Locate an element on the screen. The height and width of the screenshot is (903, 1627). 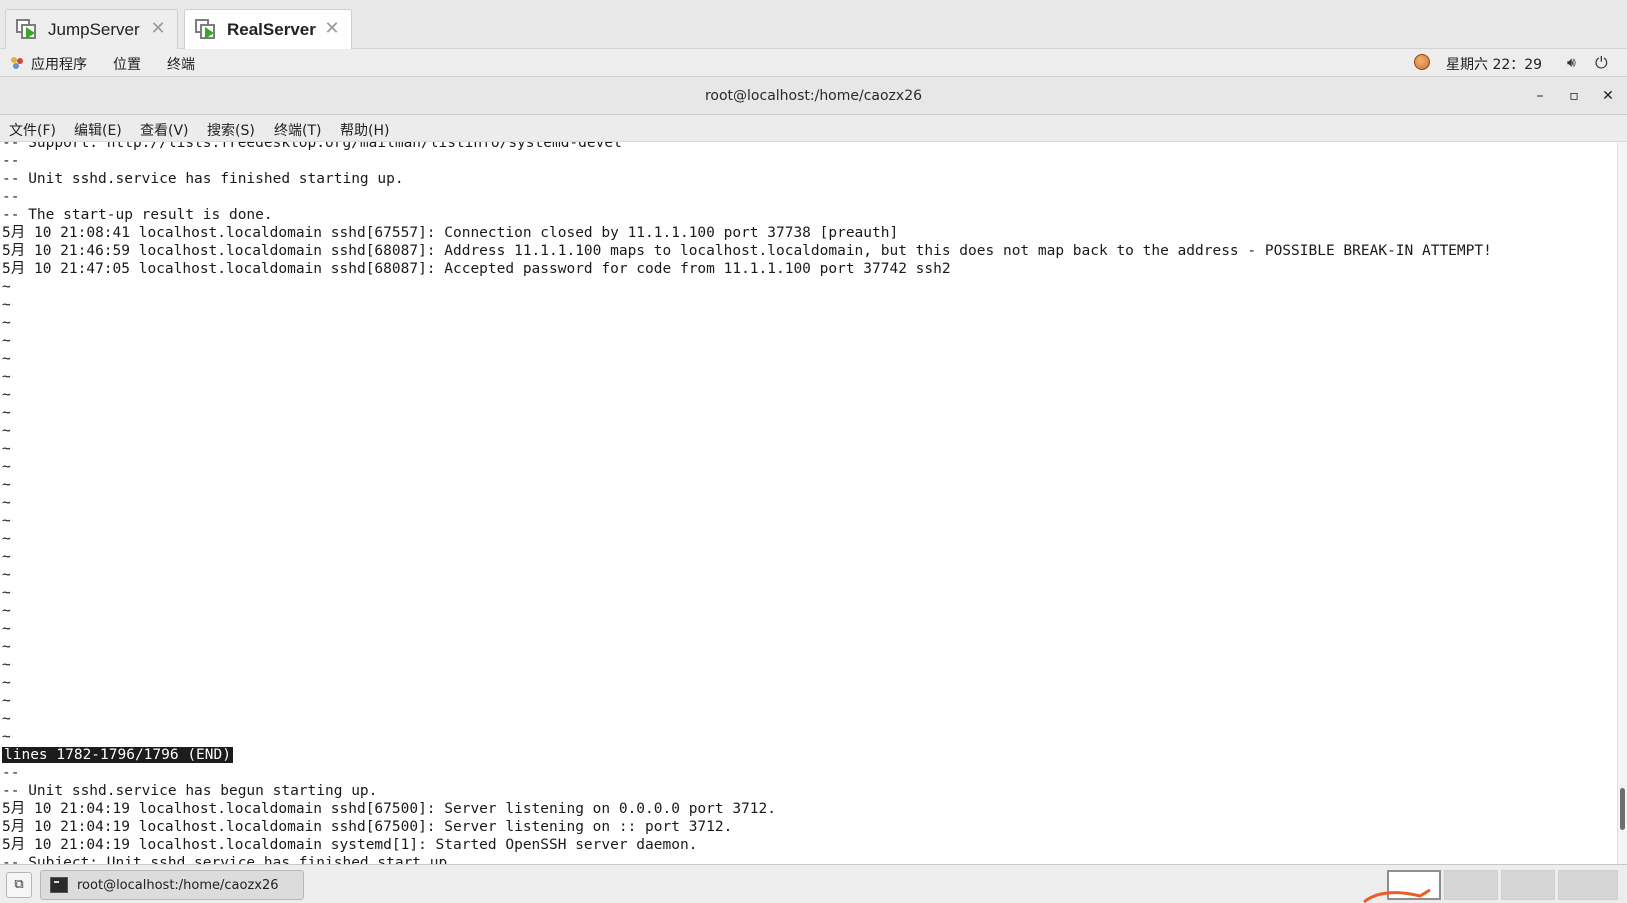
window-title: root@localhost:/home/caozx26 is located at coordinates (813, 96).